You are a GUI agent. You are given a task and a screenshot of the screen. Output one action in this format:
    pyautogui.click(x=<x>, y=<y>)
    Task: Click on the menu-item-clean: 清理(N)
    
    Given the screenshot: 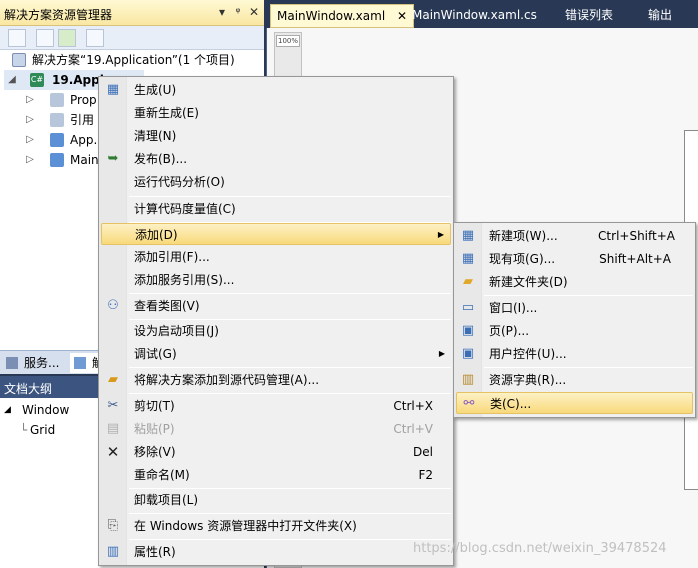 What is the action you would take?
    pyautogui.click(x=276, y=136)
    